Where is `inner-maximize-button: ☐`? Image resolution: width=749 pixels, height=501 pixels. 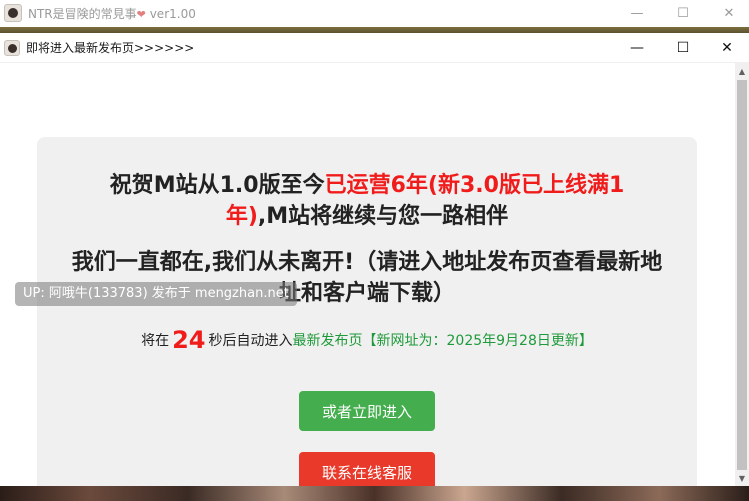
inner-maximize-button: ☐ is located at coordinates (683, 48).